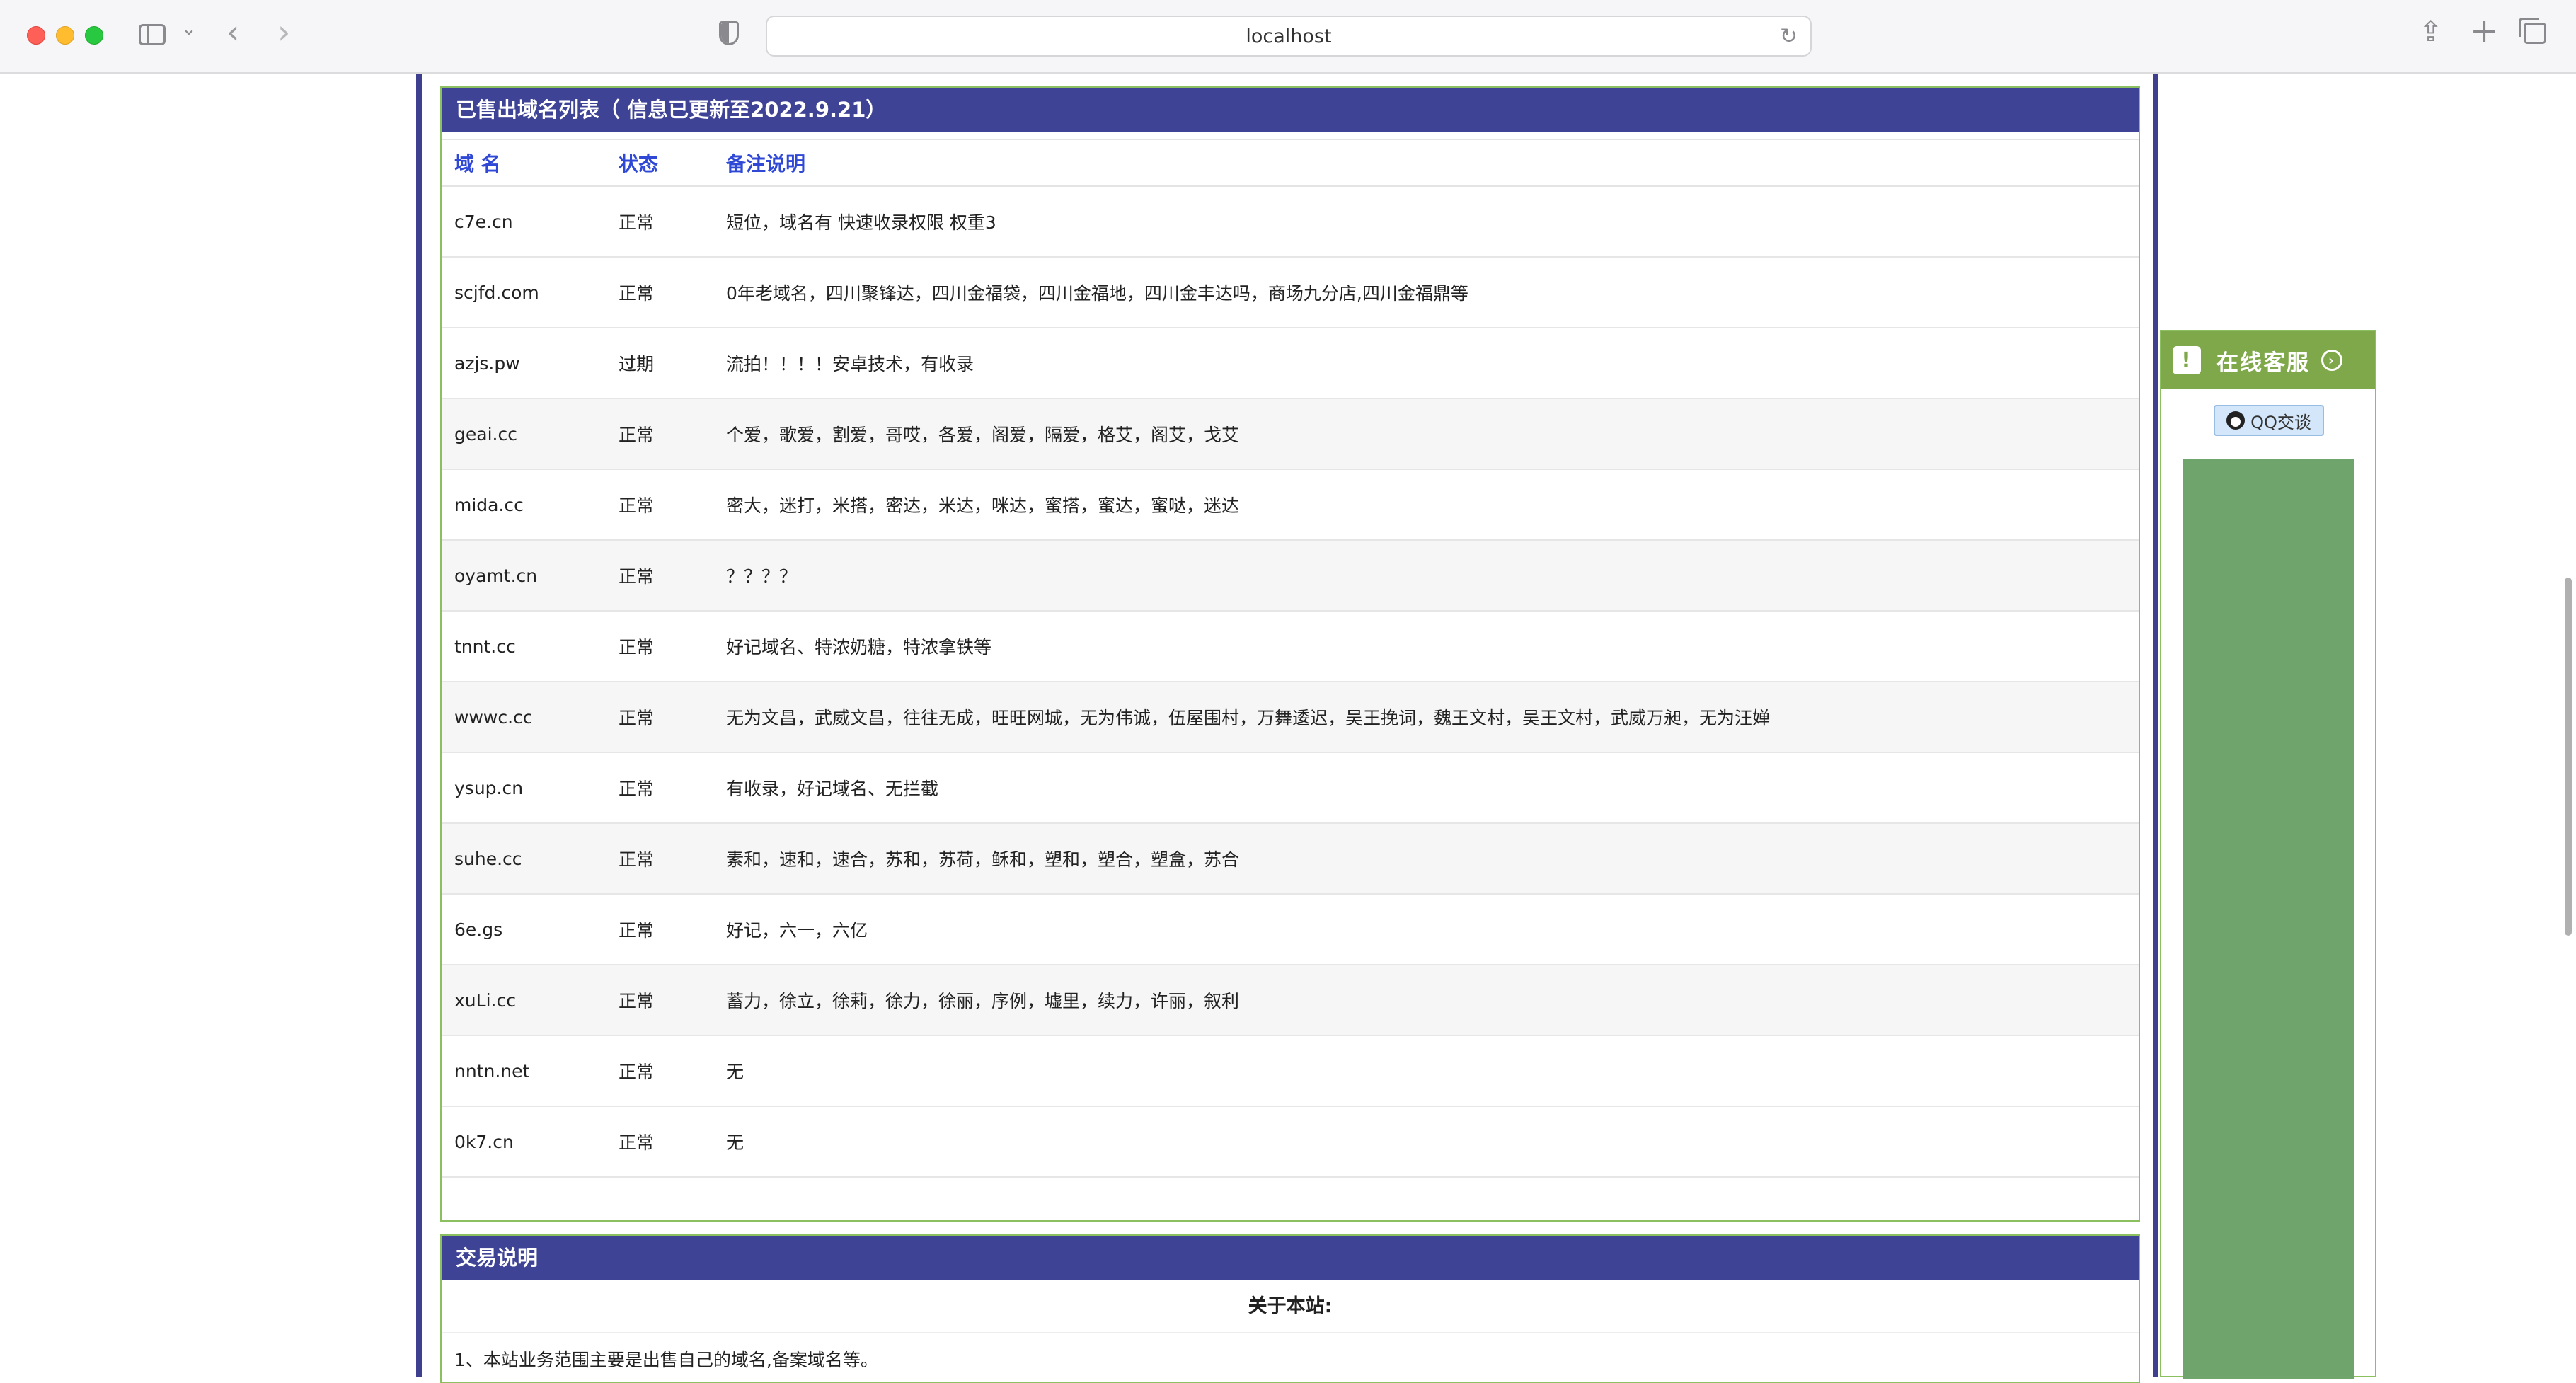 Image resolution: width=2576 pixels, height=1383 pixels. Describe the element at coordinates (659, 363) in the screenshot. I see `domain-status: 过期` at that location.